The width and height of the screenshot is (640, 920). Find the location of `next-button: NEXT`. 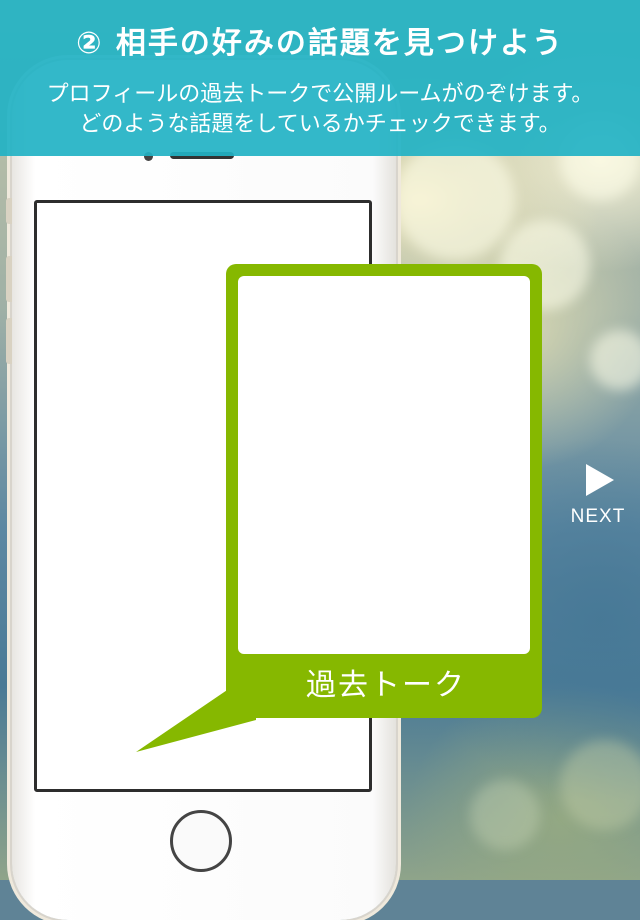

next-button: NEXT is located at coordinates (598, 498).